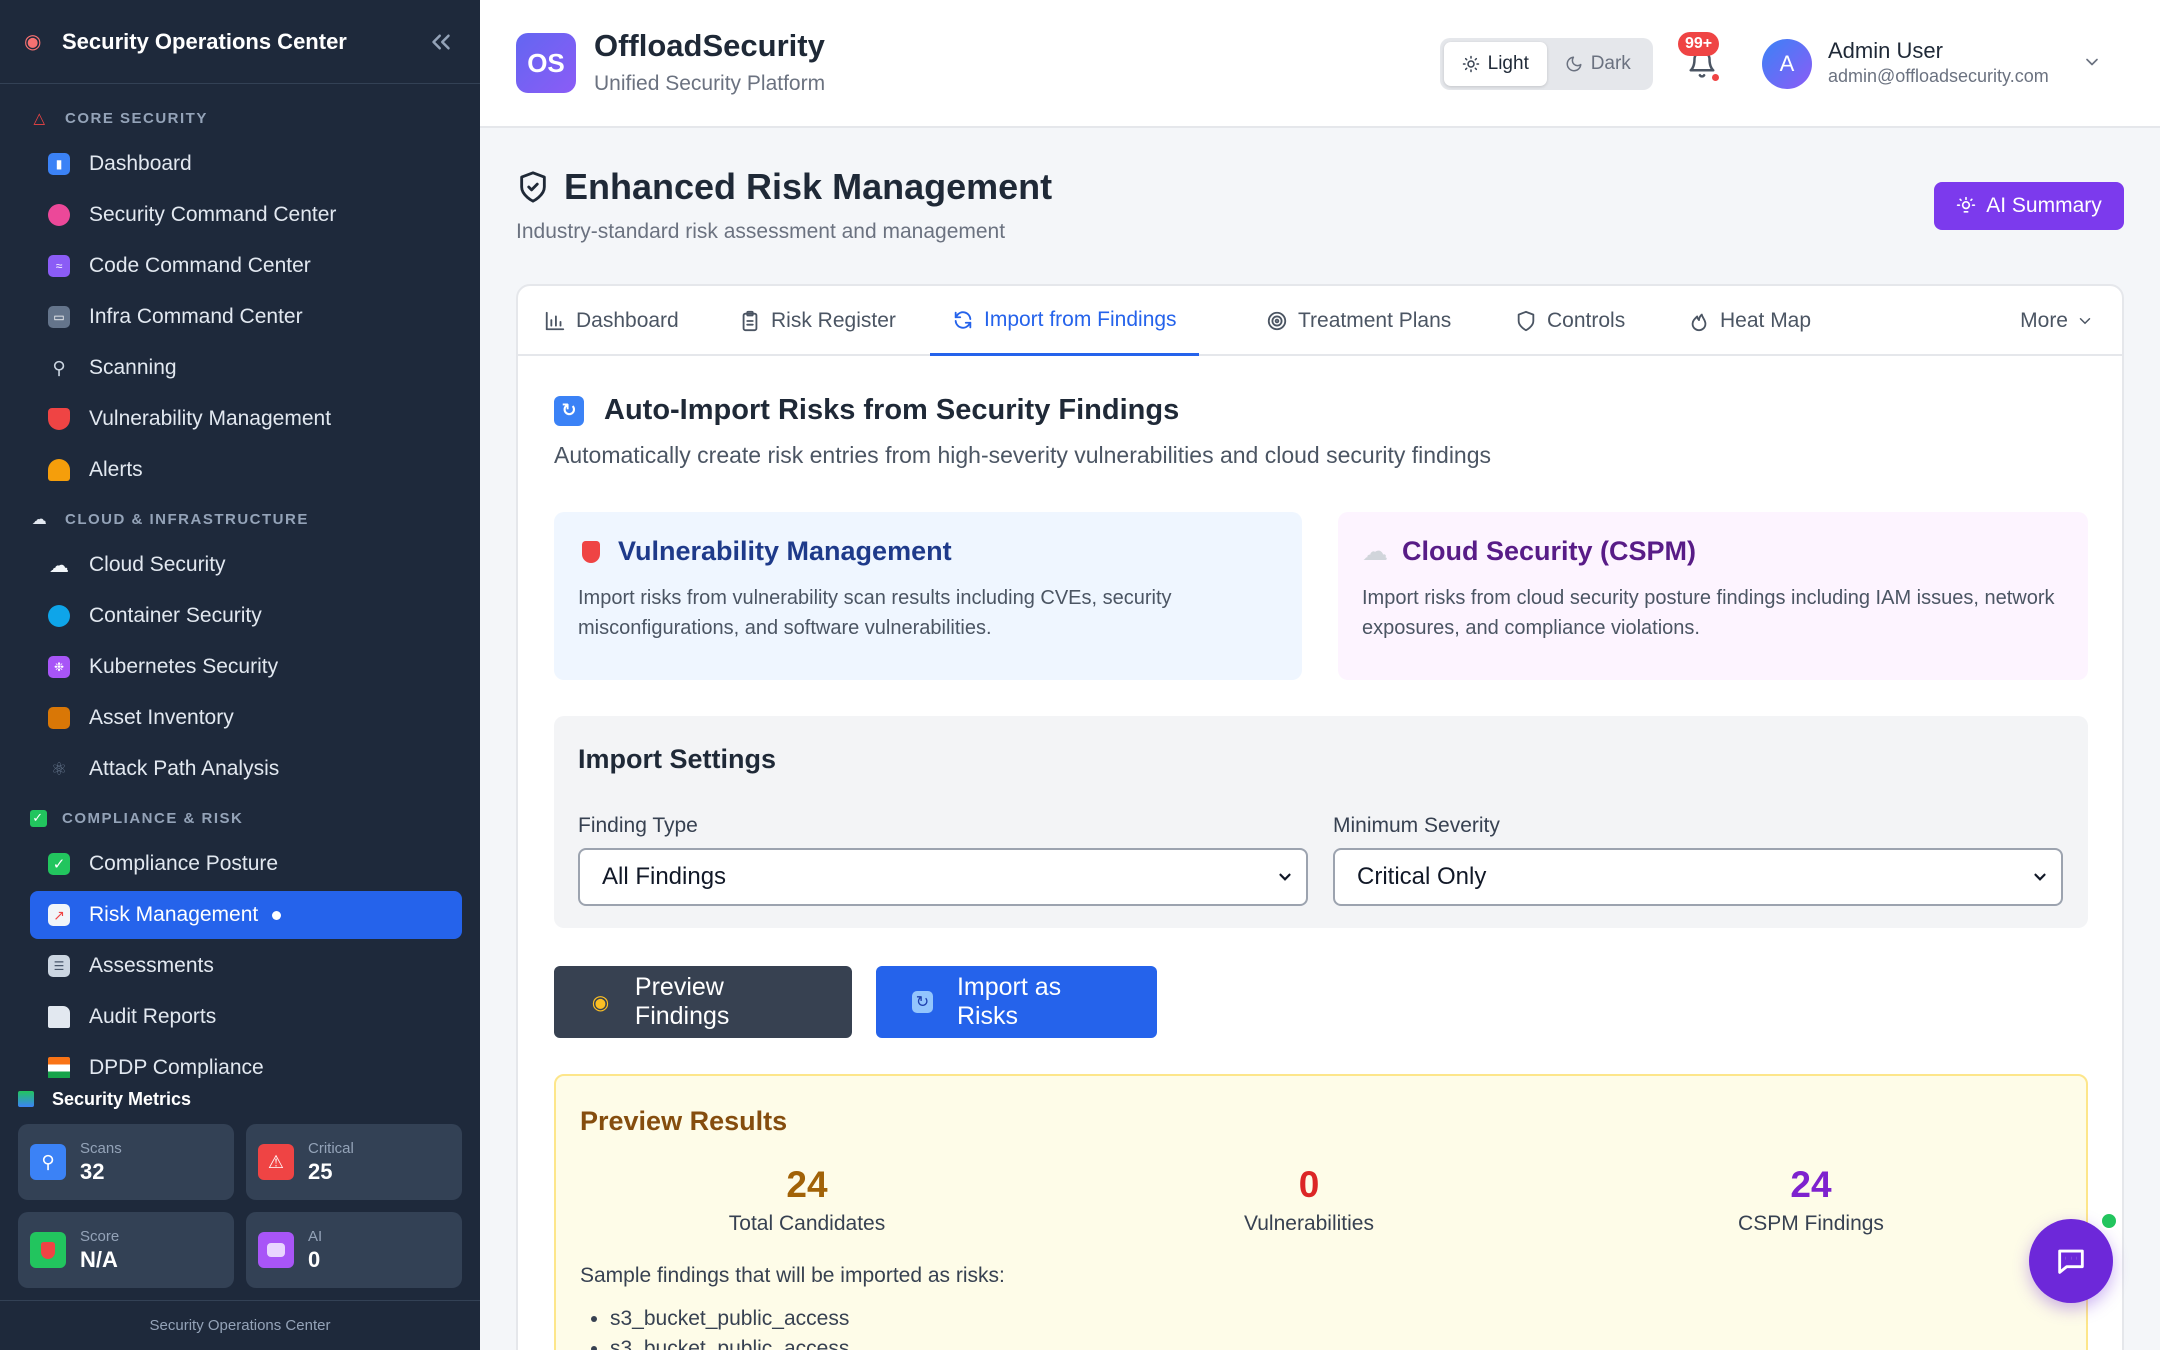 This screenshot has width=2160, height=1350. What do you see at coordinates (1698, 877) in the screenshot?
I see `minimum-severity-select: Critical Only` at bounding box center [1698, 877].